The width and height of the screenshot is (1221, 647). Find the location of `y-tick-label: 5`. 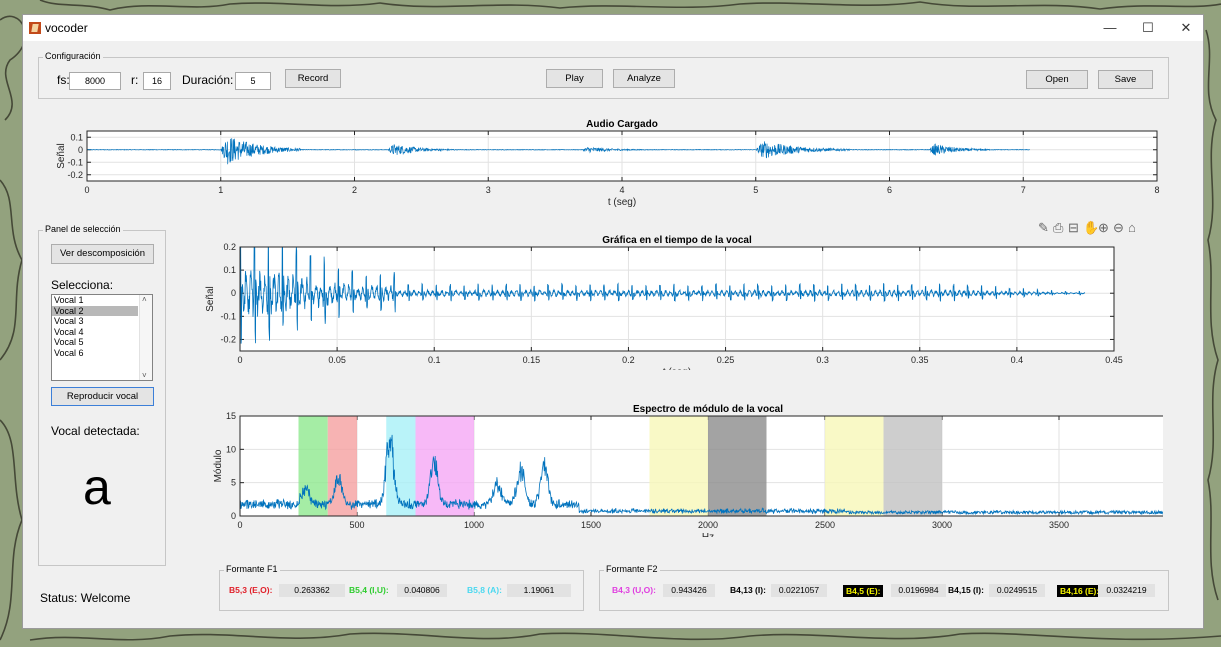

y-tick-label: 5 is located at coordinates (233, 483).